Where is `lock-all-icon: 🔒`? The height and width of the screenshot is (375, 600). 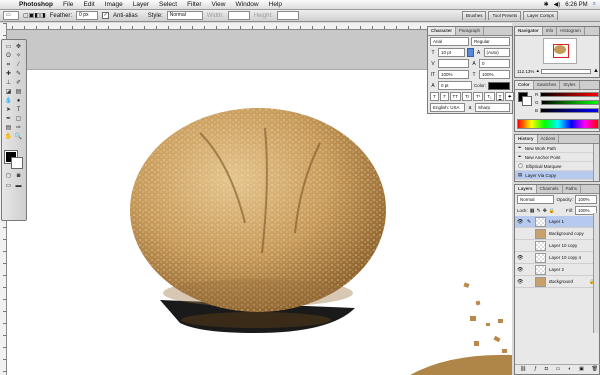
lock-all-icon: 🔒 is located at coordinates (552, 211).